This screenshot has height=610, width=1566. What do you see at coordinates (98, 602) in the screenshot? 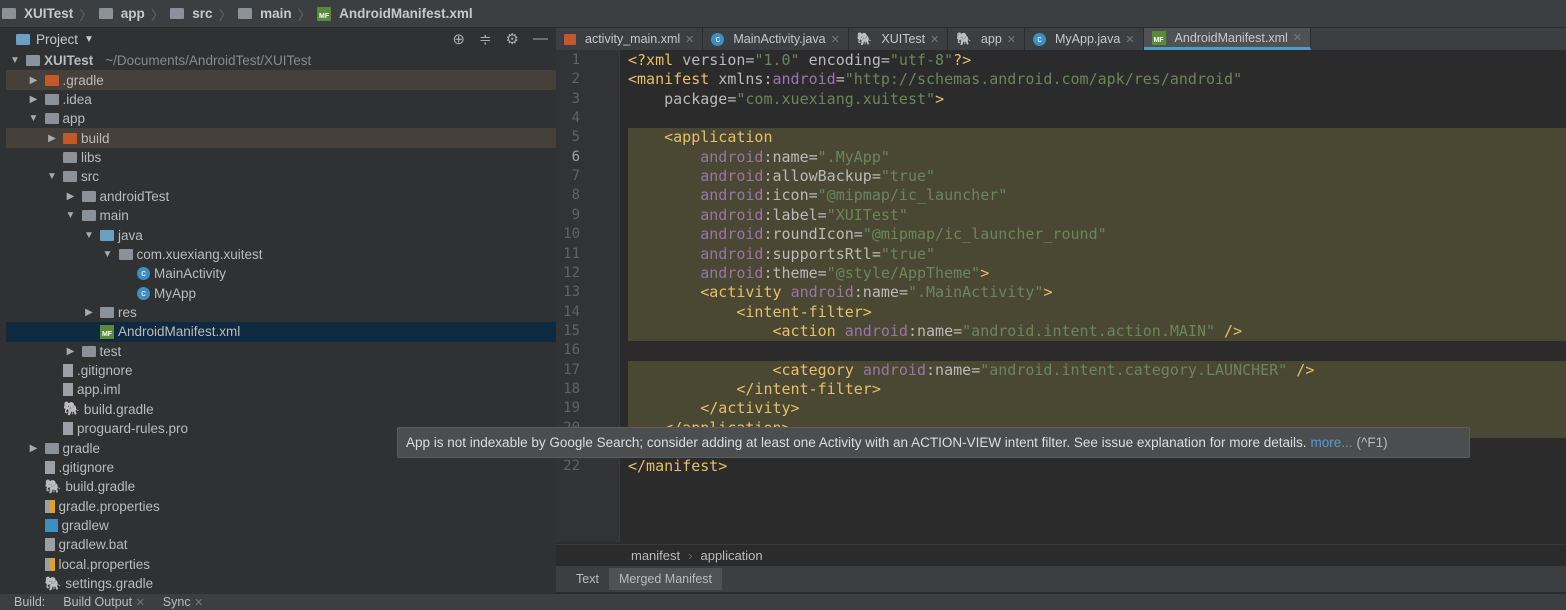
I see `tab-label: Build Output` at bounding box center [98, 602].